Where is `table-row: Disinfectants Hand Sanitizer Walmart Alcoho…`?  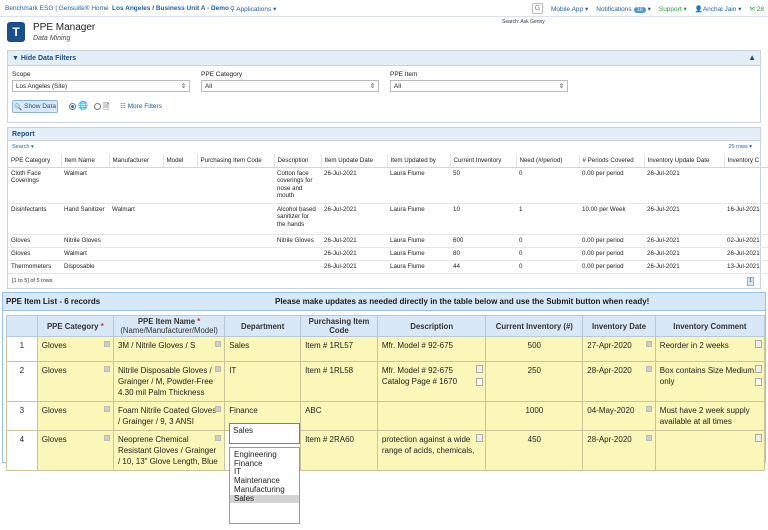 table-row: Disinfectants Hand Sanitizer Walmart Alcoho… is located at coordinates (388, 219).